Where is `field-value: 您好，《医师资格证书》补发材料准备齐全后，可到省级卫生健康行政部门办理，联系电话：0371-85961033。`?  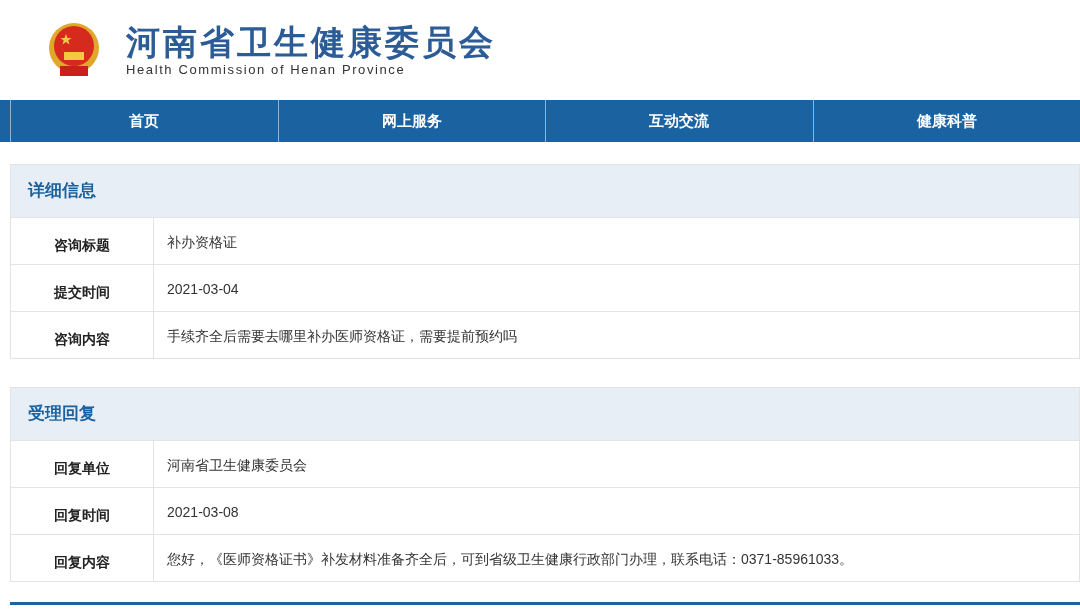 field-value: 您好，《医师资格证书》补发材料准备齐全后，可到省级卫生健康行政部门办理，联系电话：0371-85961033。 is located at coordinates (510, 559).